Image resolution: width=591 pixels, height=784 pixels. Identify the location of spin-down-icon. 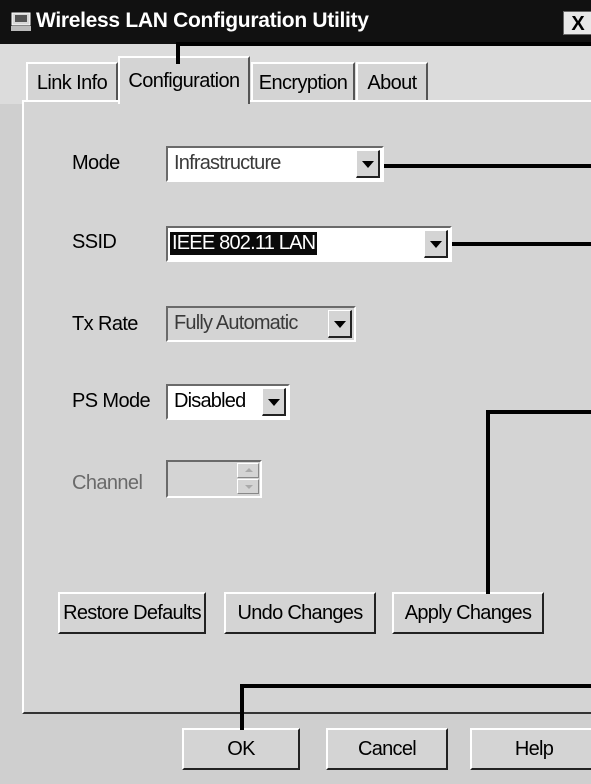
(248, 486).